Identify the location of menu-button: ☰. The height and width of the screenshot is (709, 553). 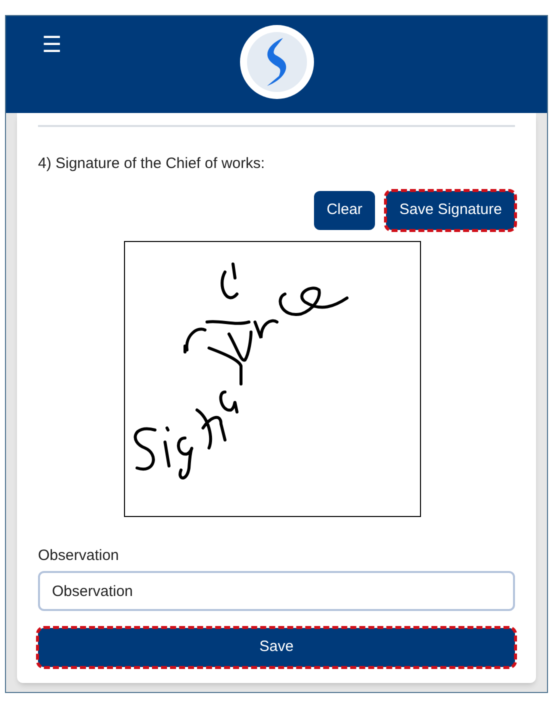
(52, 45).